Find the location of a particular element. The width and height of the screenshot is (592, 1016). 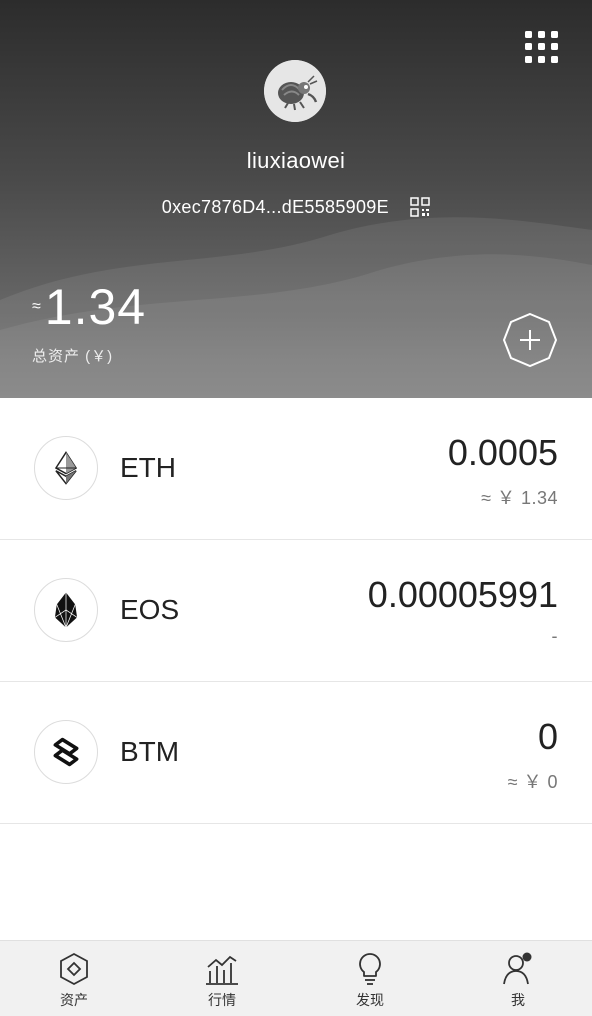

coin-amount: 0.0005 is located at coordinates (502, 452).